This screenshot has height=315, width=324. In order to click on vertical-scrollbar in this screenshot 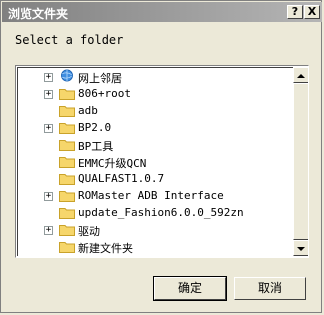, I will do `click(300, 161)`.